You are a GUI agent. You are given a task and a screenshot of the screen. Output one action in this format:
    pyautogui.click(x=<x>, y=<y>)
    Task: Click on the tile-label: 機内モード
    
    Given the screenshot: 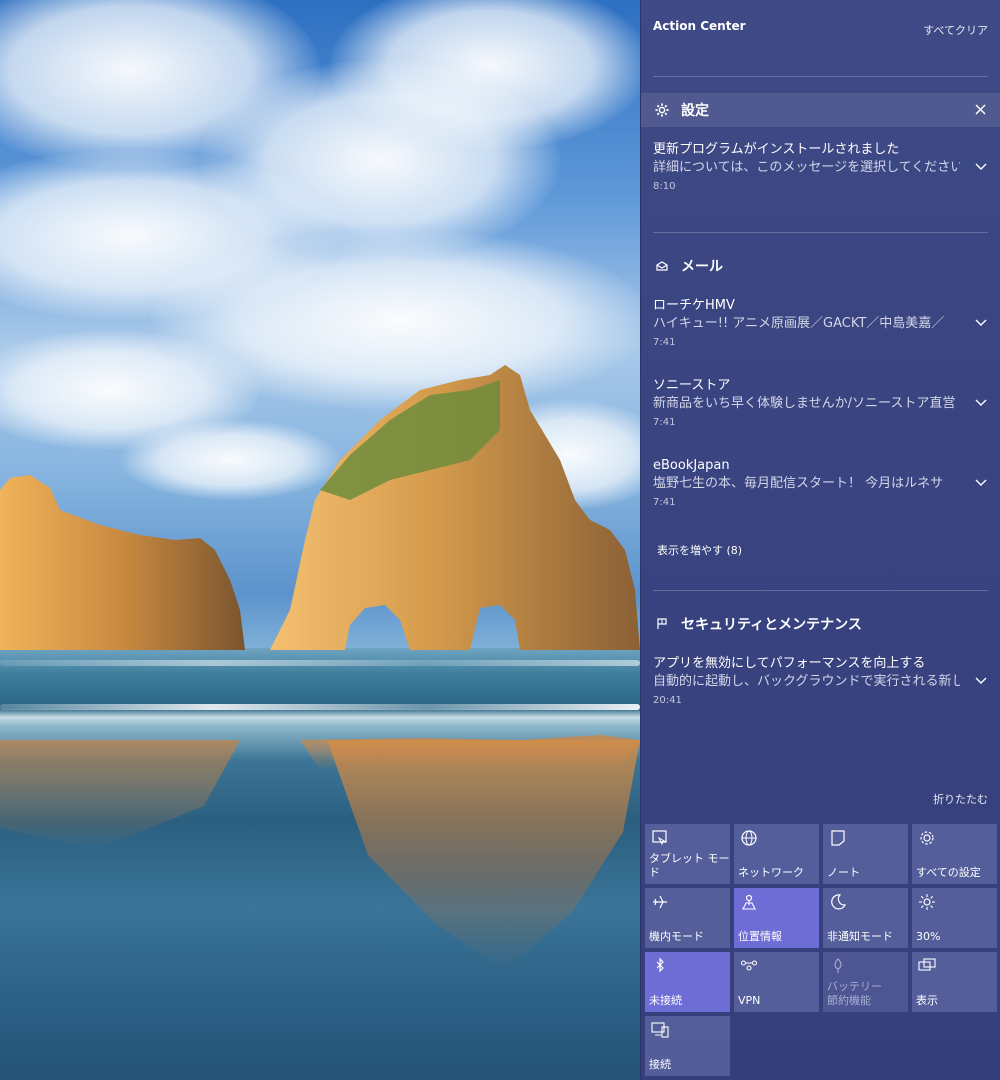 What is the action you would take?
    pyautogui.click(x=676, y=936)
    